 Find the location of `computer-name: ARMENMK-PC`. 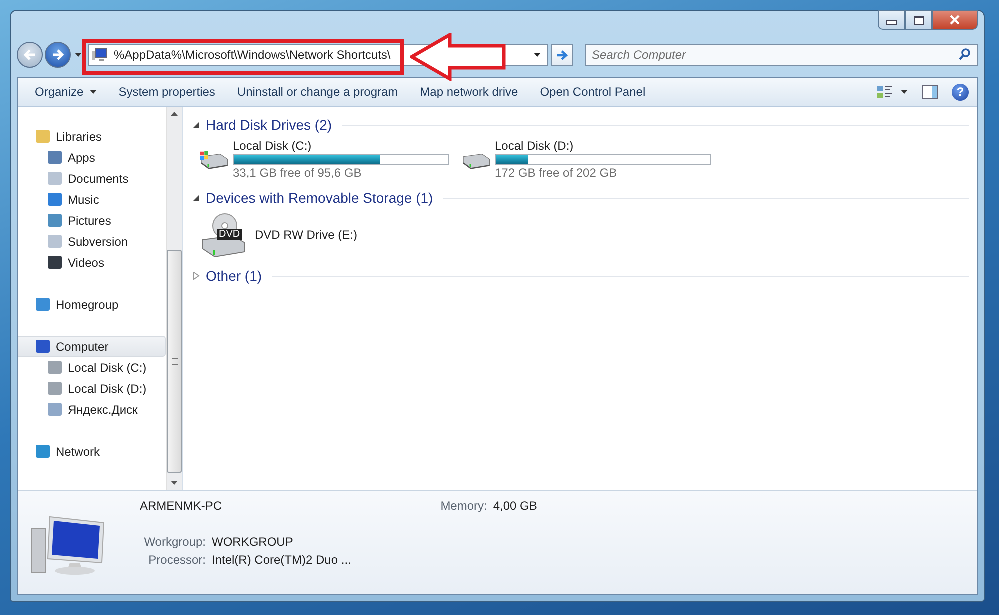

computer-name: ARMENMK-PC is located at coordinates (182, 507).